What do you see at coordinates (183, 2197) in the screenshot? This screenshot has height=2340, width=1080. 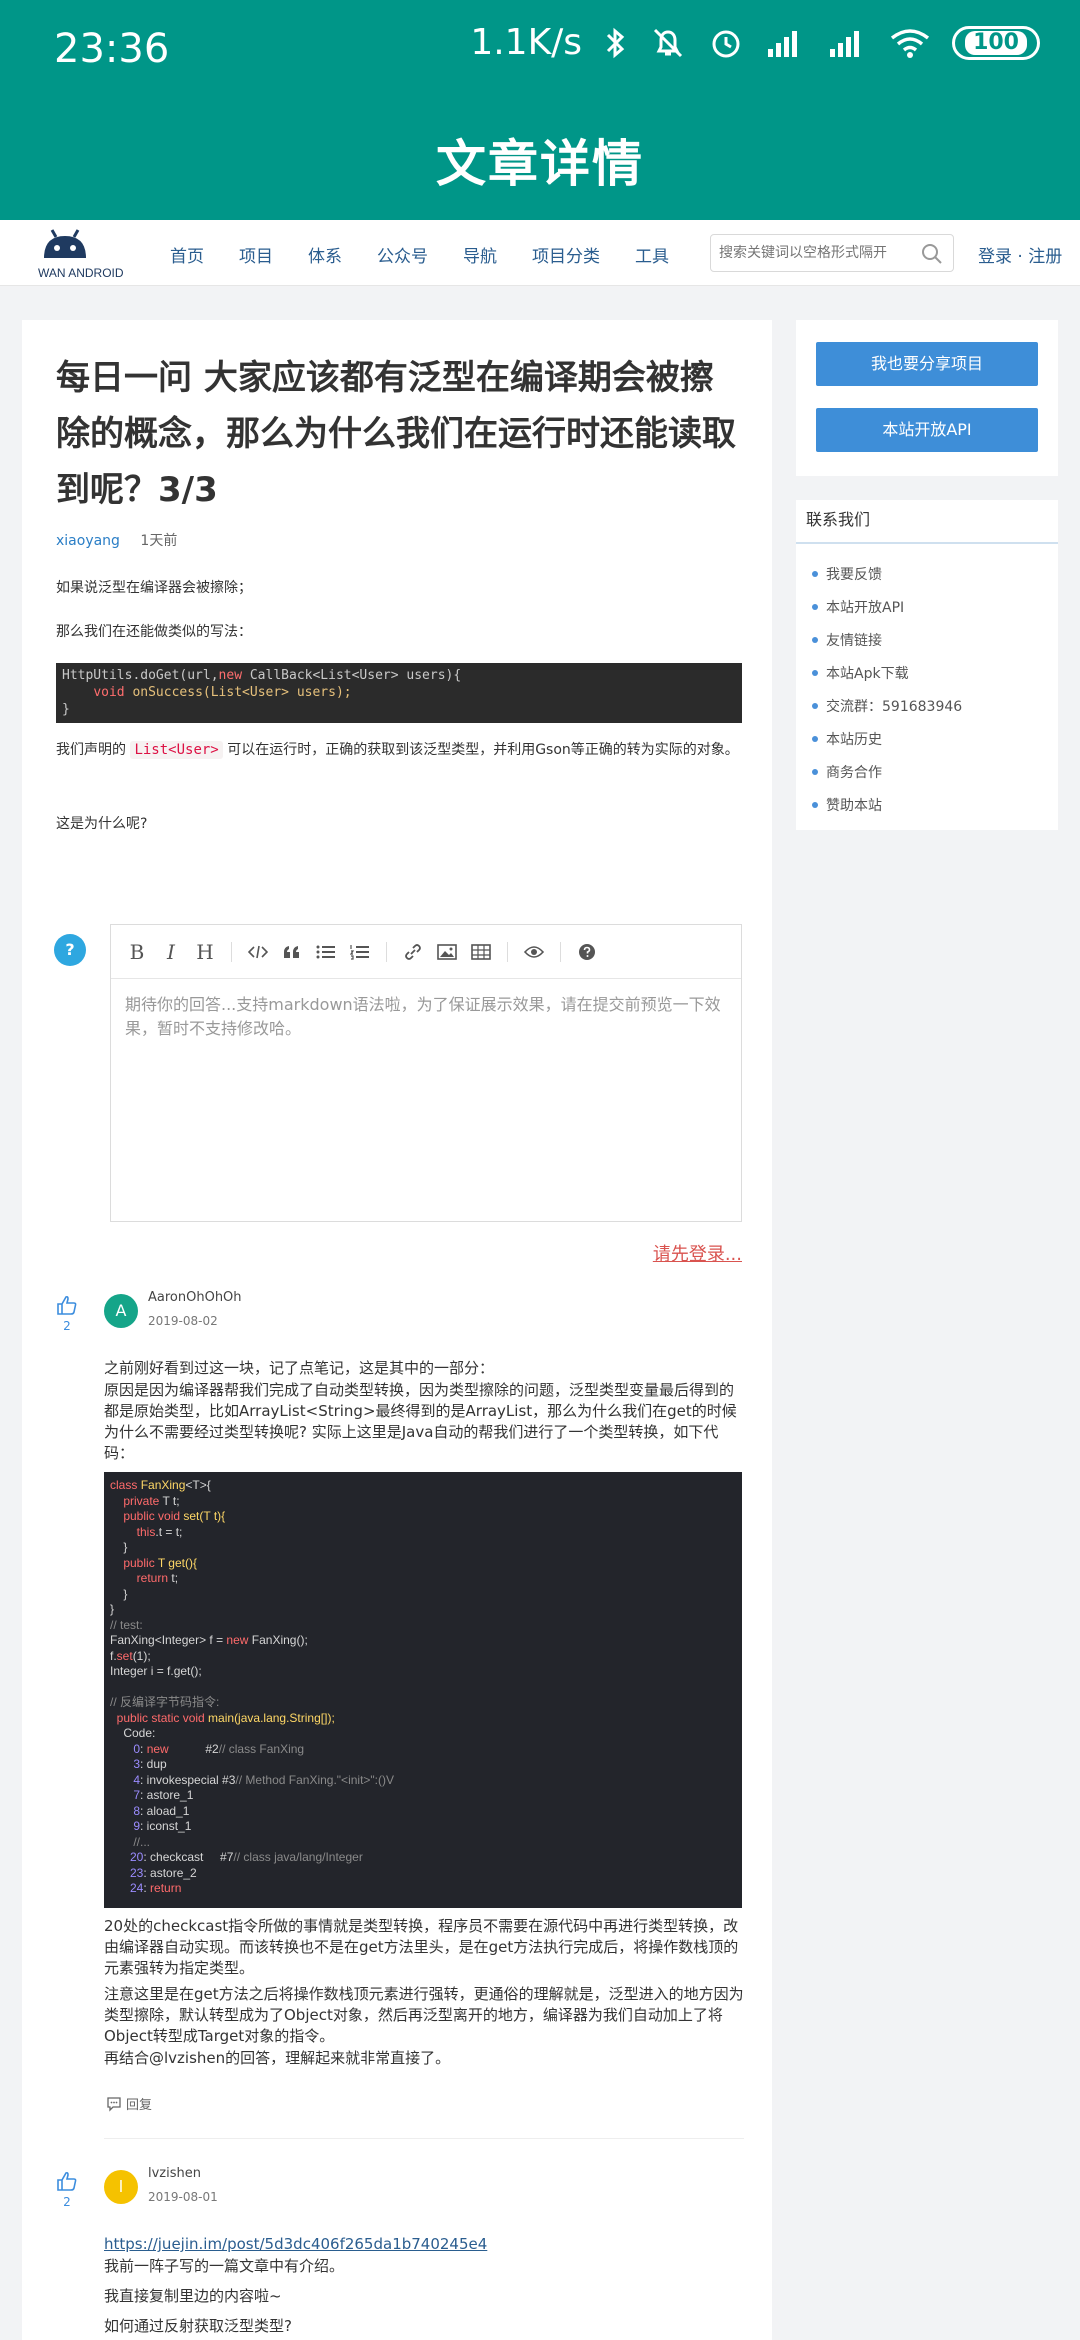 I see `comment-date: 2019-08-01` at bounding box center [183, 2197].